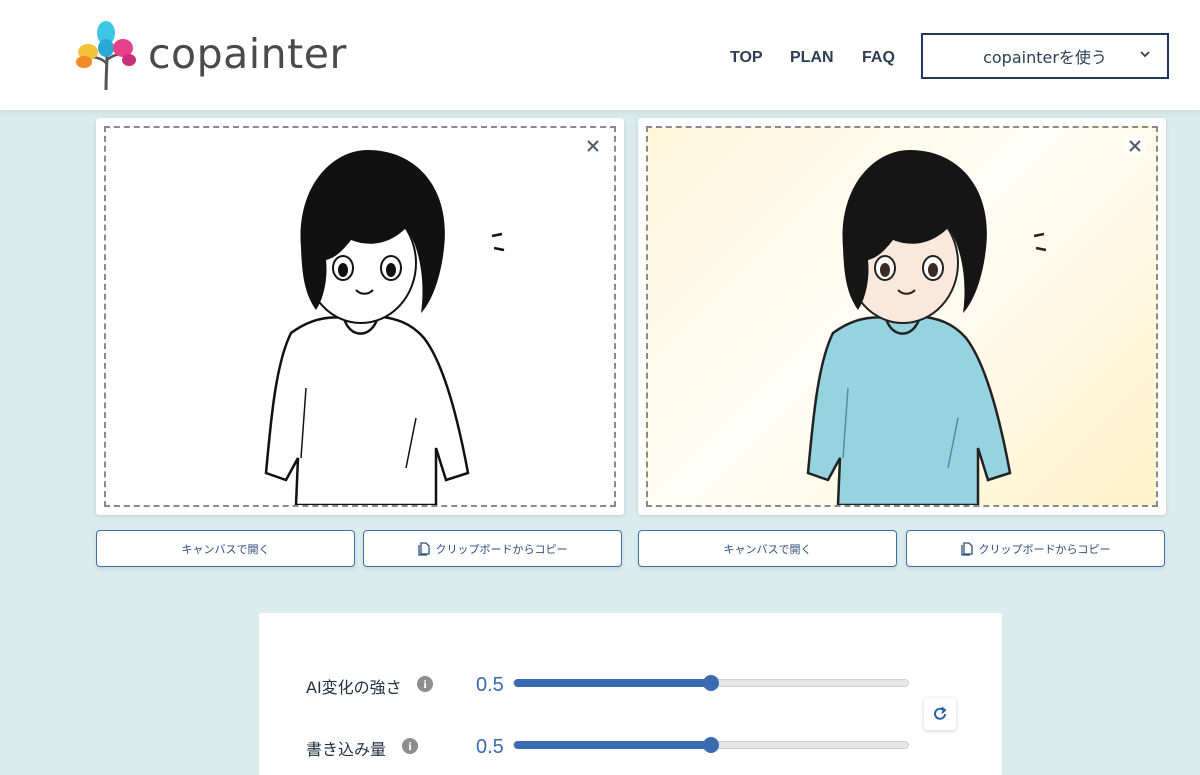 The image size is (1200, 775). I want to click on close-output-button, so click(1135, 146).